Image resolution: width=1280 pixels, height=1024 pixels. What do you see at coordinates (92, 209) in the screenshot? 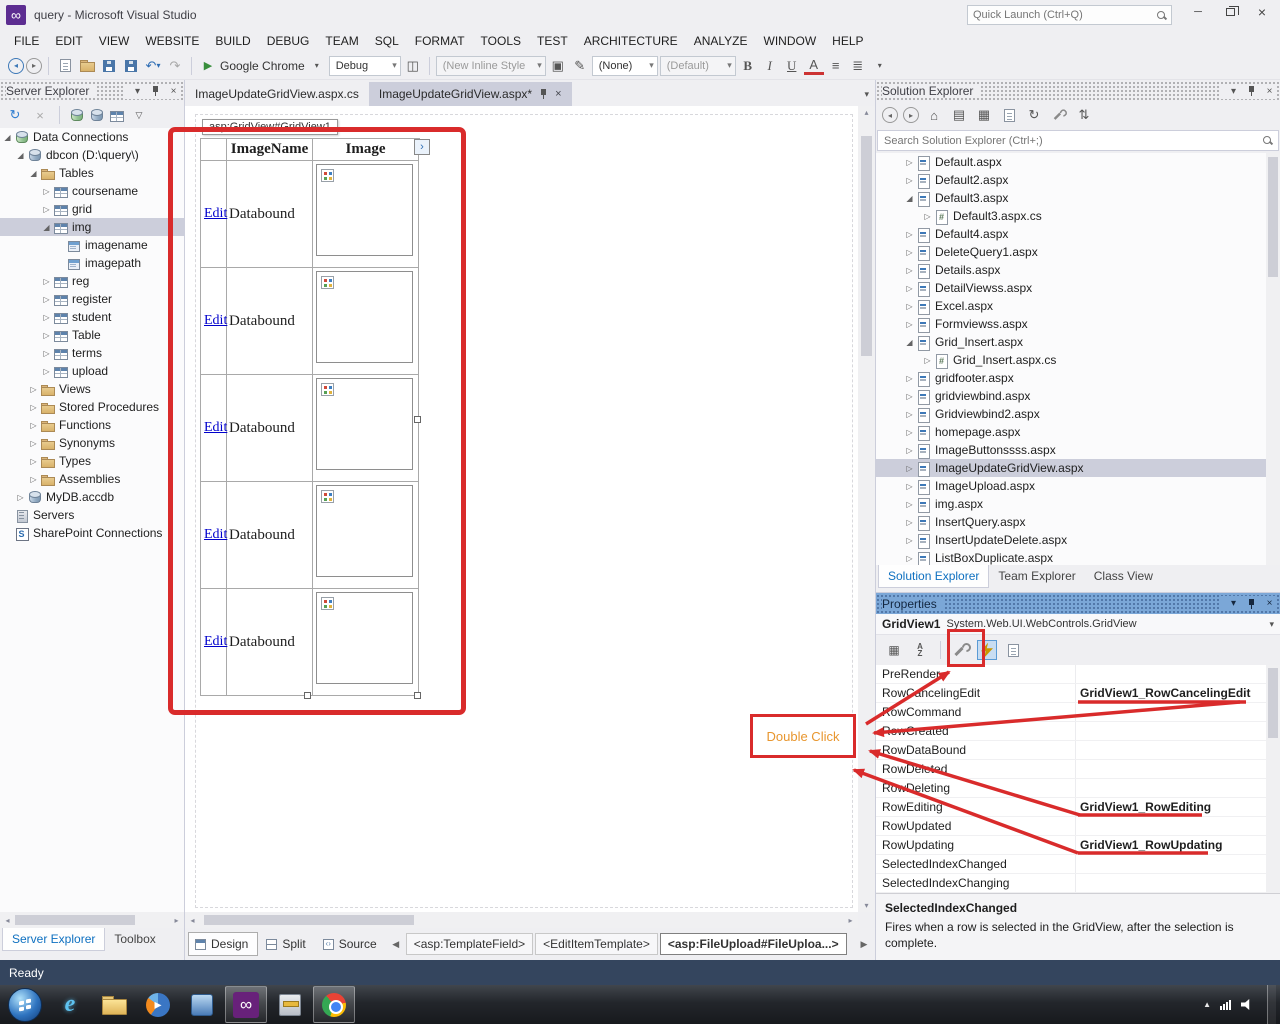
I see `tree-row: ▷ grid` at bounding box center [92, 209].